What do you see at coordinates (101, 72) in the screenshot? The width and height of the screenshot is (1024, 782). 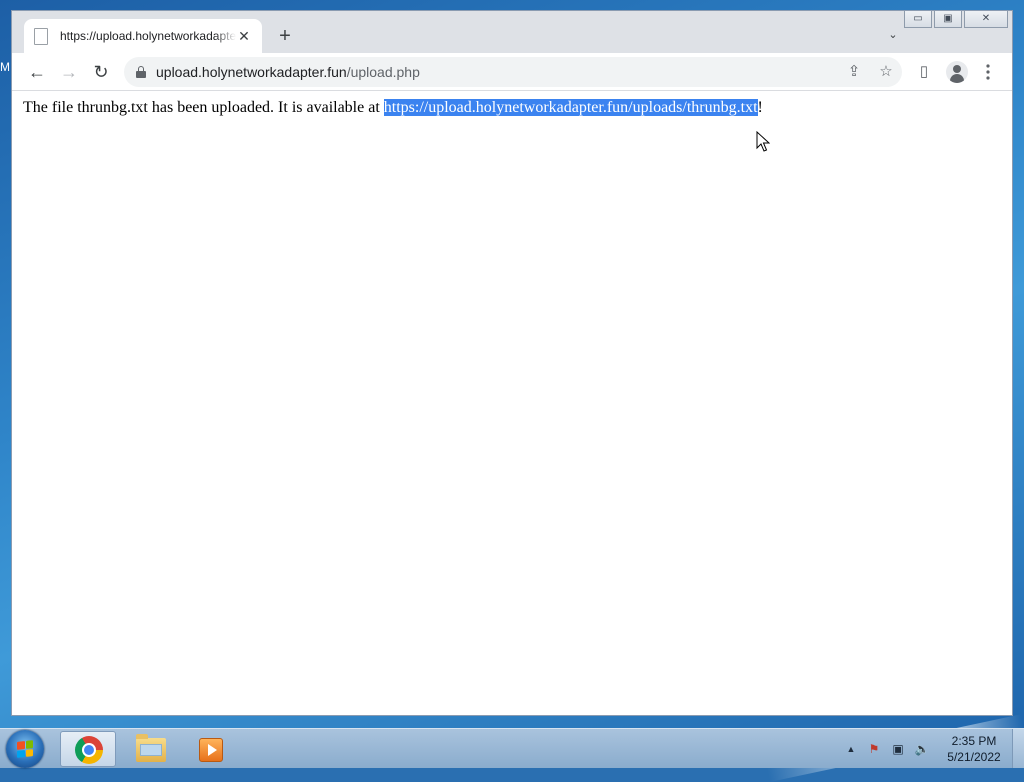 I see `reload-button: ↻` at bounding box center [101, 72].